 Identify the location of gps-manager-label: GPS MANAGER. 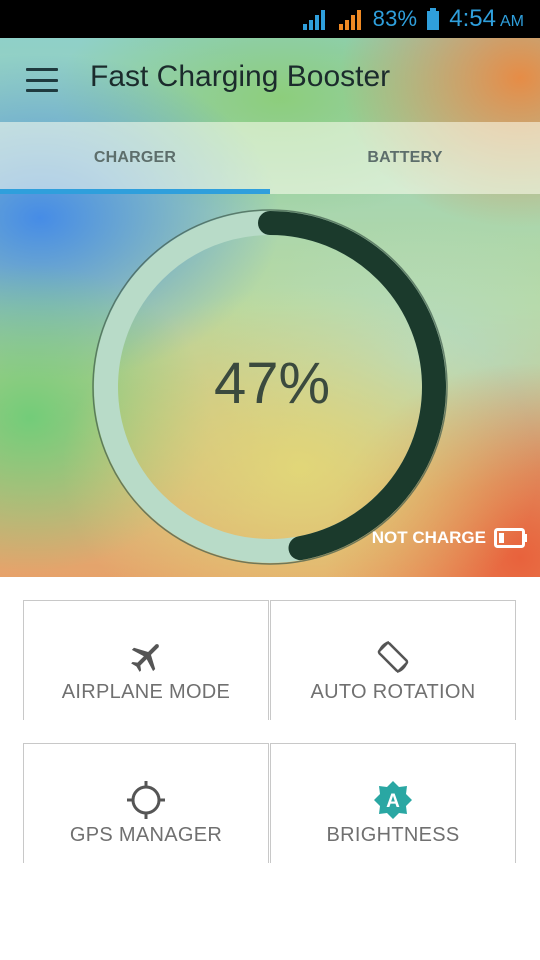
(146, 835).